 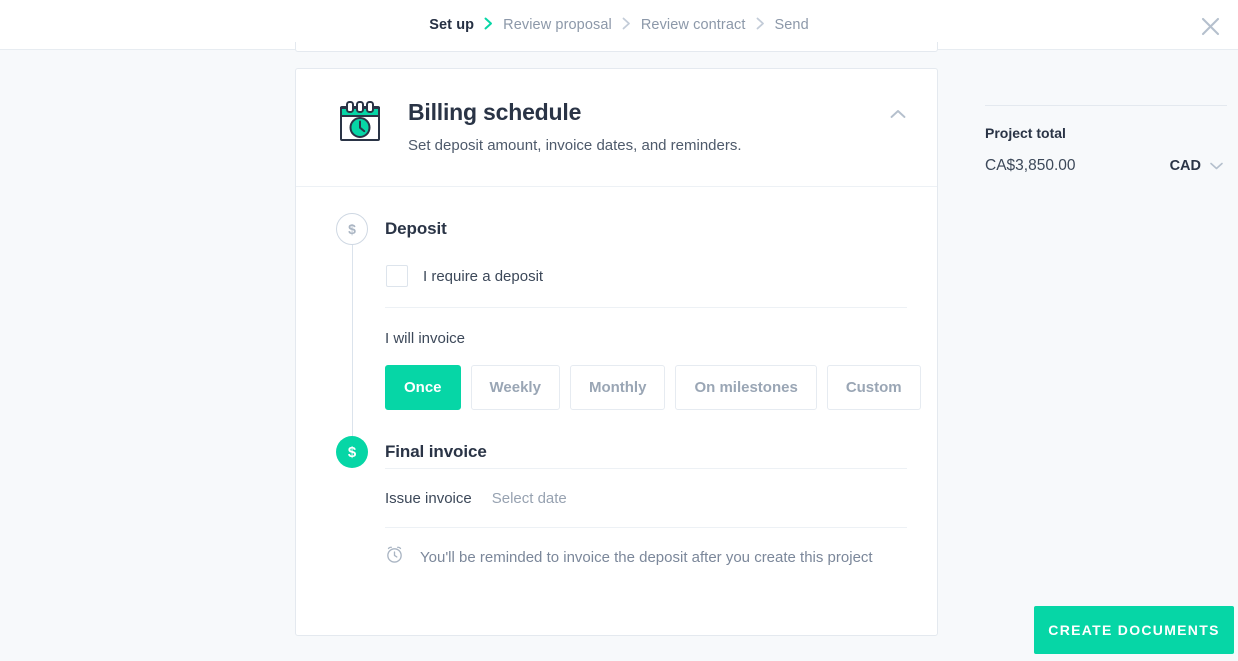 I want to click on close-icon, so click(x=1210, y=26).